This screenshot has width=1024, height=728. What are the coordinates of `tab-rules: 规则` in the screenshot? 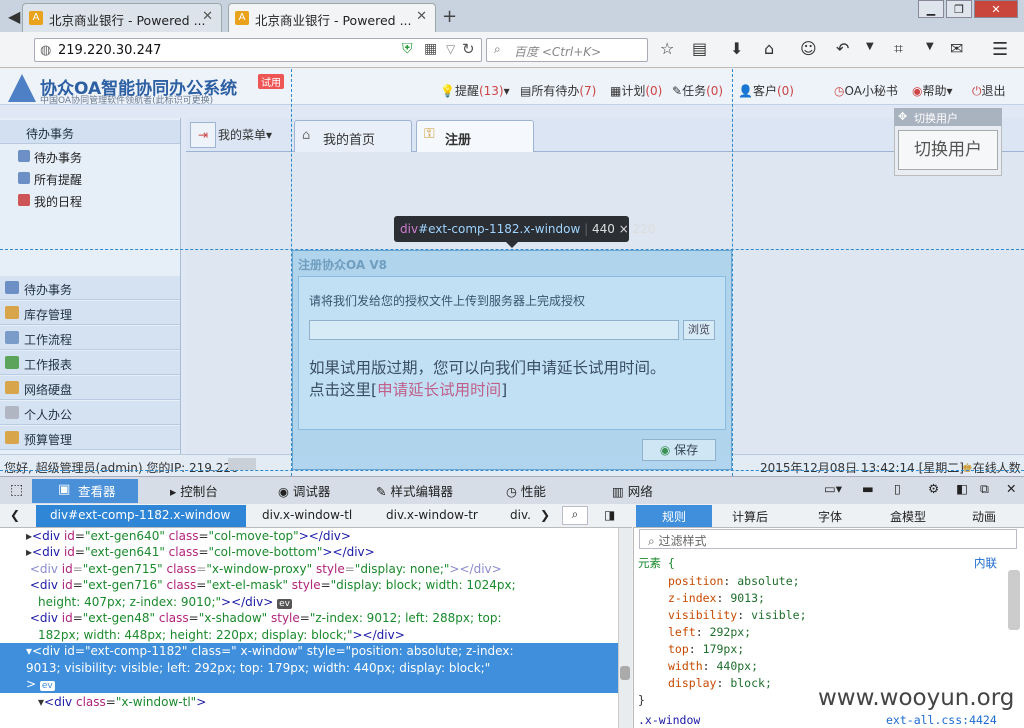 It's located at (674, 516).